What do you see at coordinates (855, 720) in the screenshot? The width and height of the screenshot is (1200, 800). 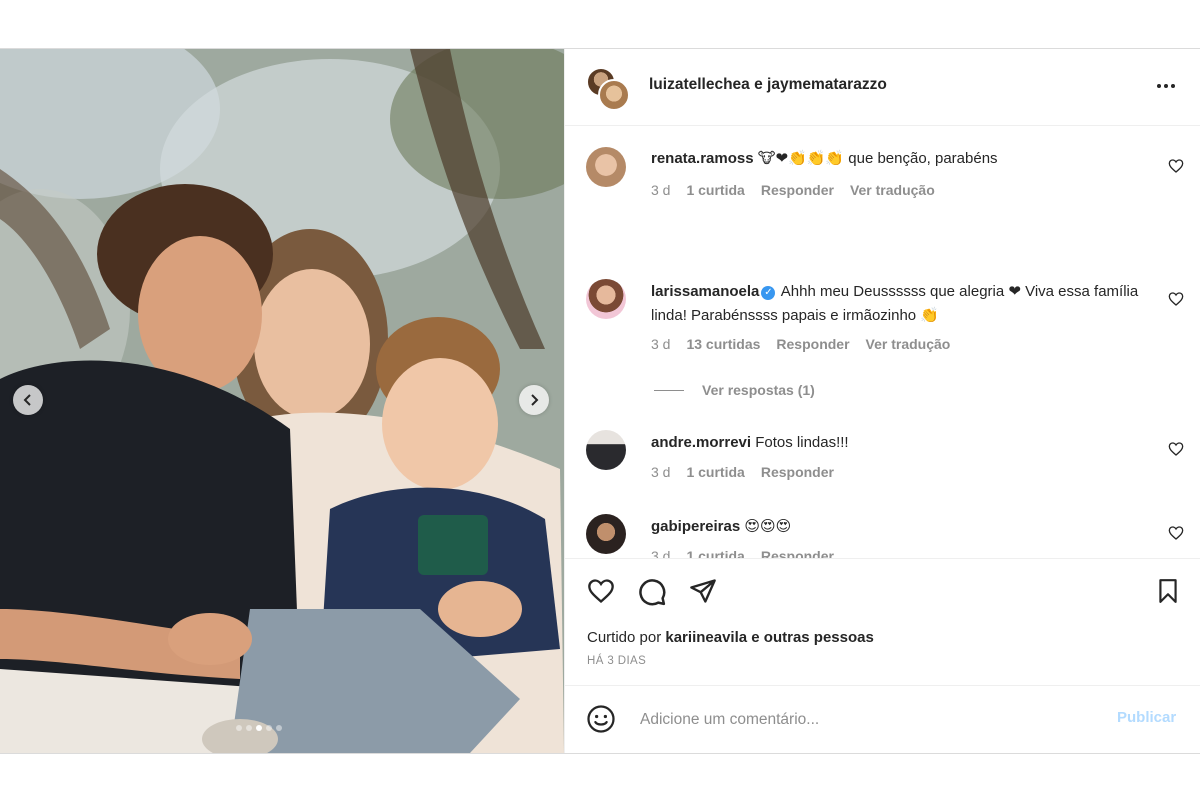 I see `comment-input` at bounding box center [855, 720].